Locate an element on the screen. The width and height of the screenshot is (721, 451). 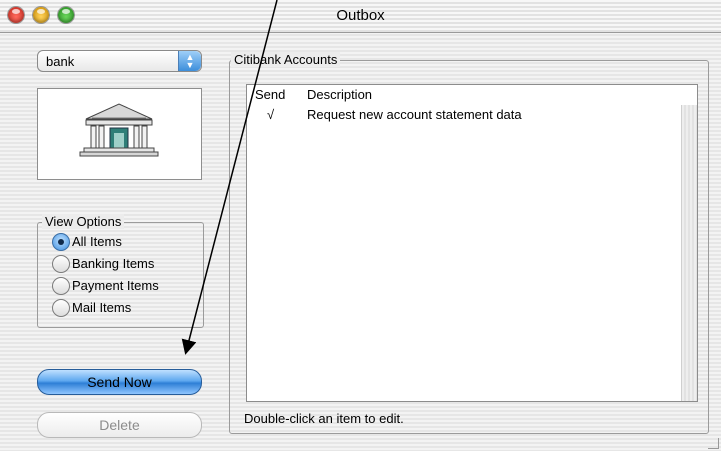
table-row: √ Request new account statement data is located at coordinates (462, 116).